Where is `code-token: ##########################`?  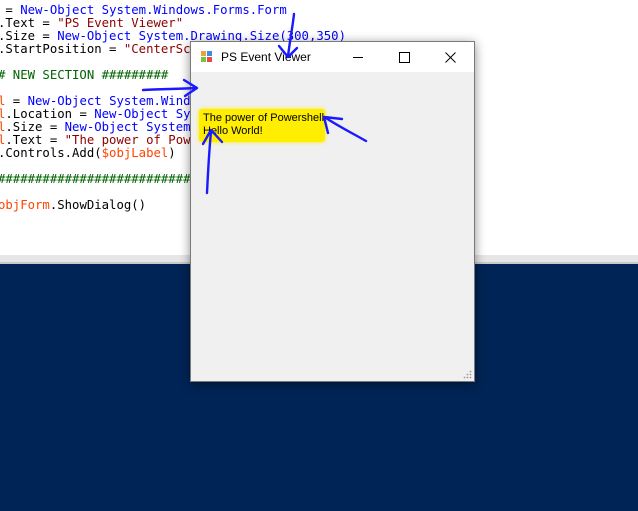 code-token: ########################## is located at coordinates (95, 179).